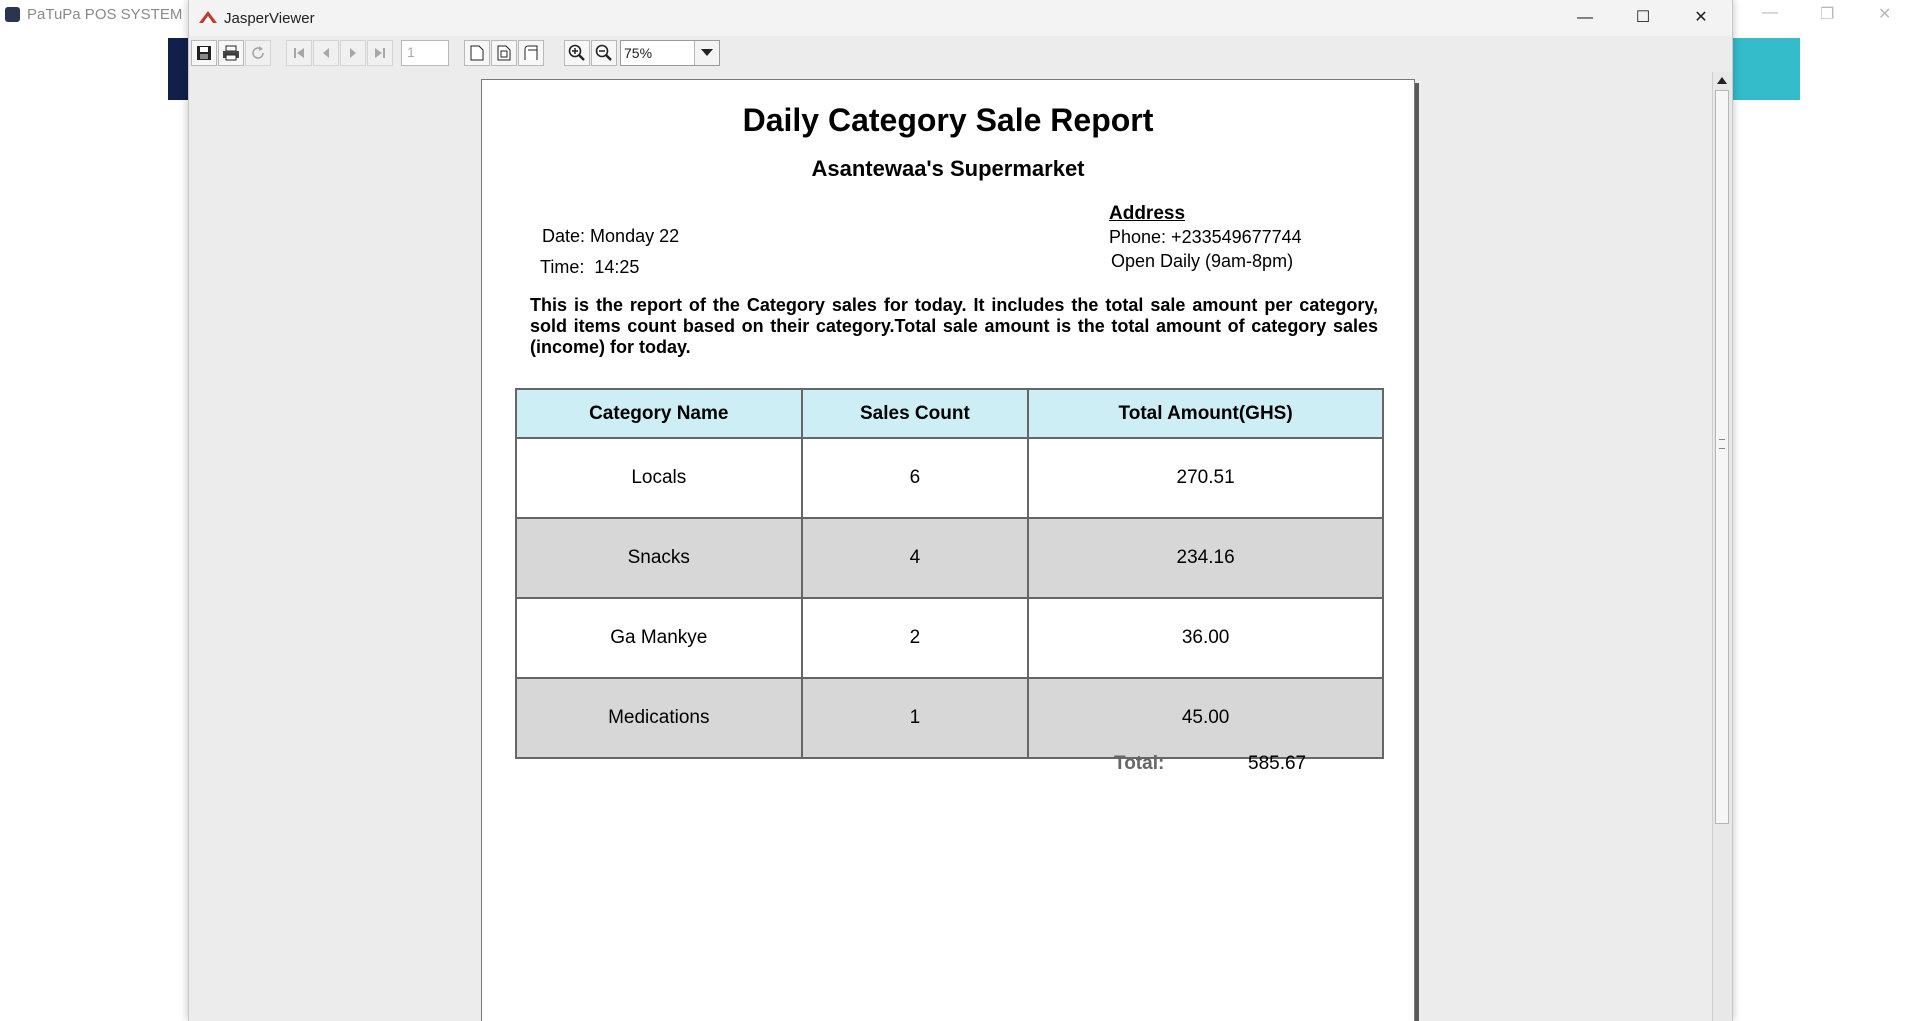 The height and width of the screenshot is (1021, 1920). I want to click on table-row: Medications 1 45.00, so click(949, 718).